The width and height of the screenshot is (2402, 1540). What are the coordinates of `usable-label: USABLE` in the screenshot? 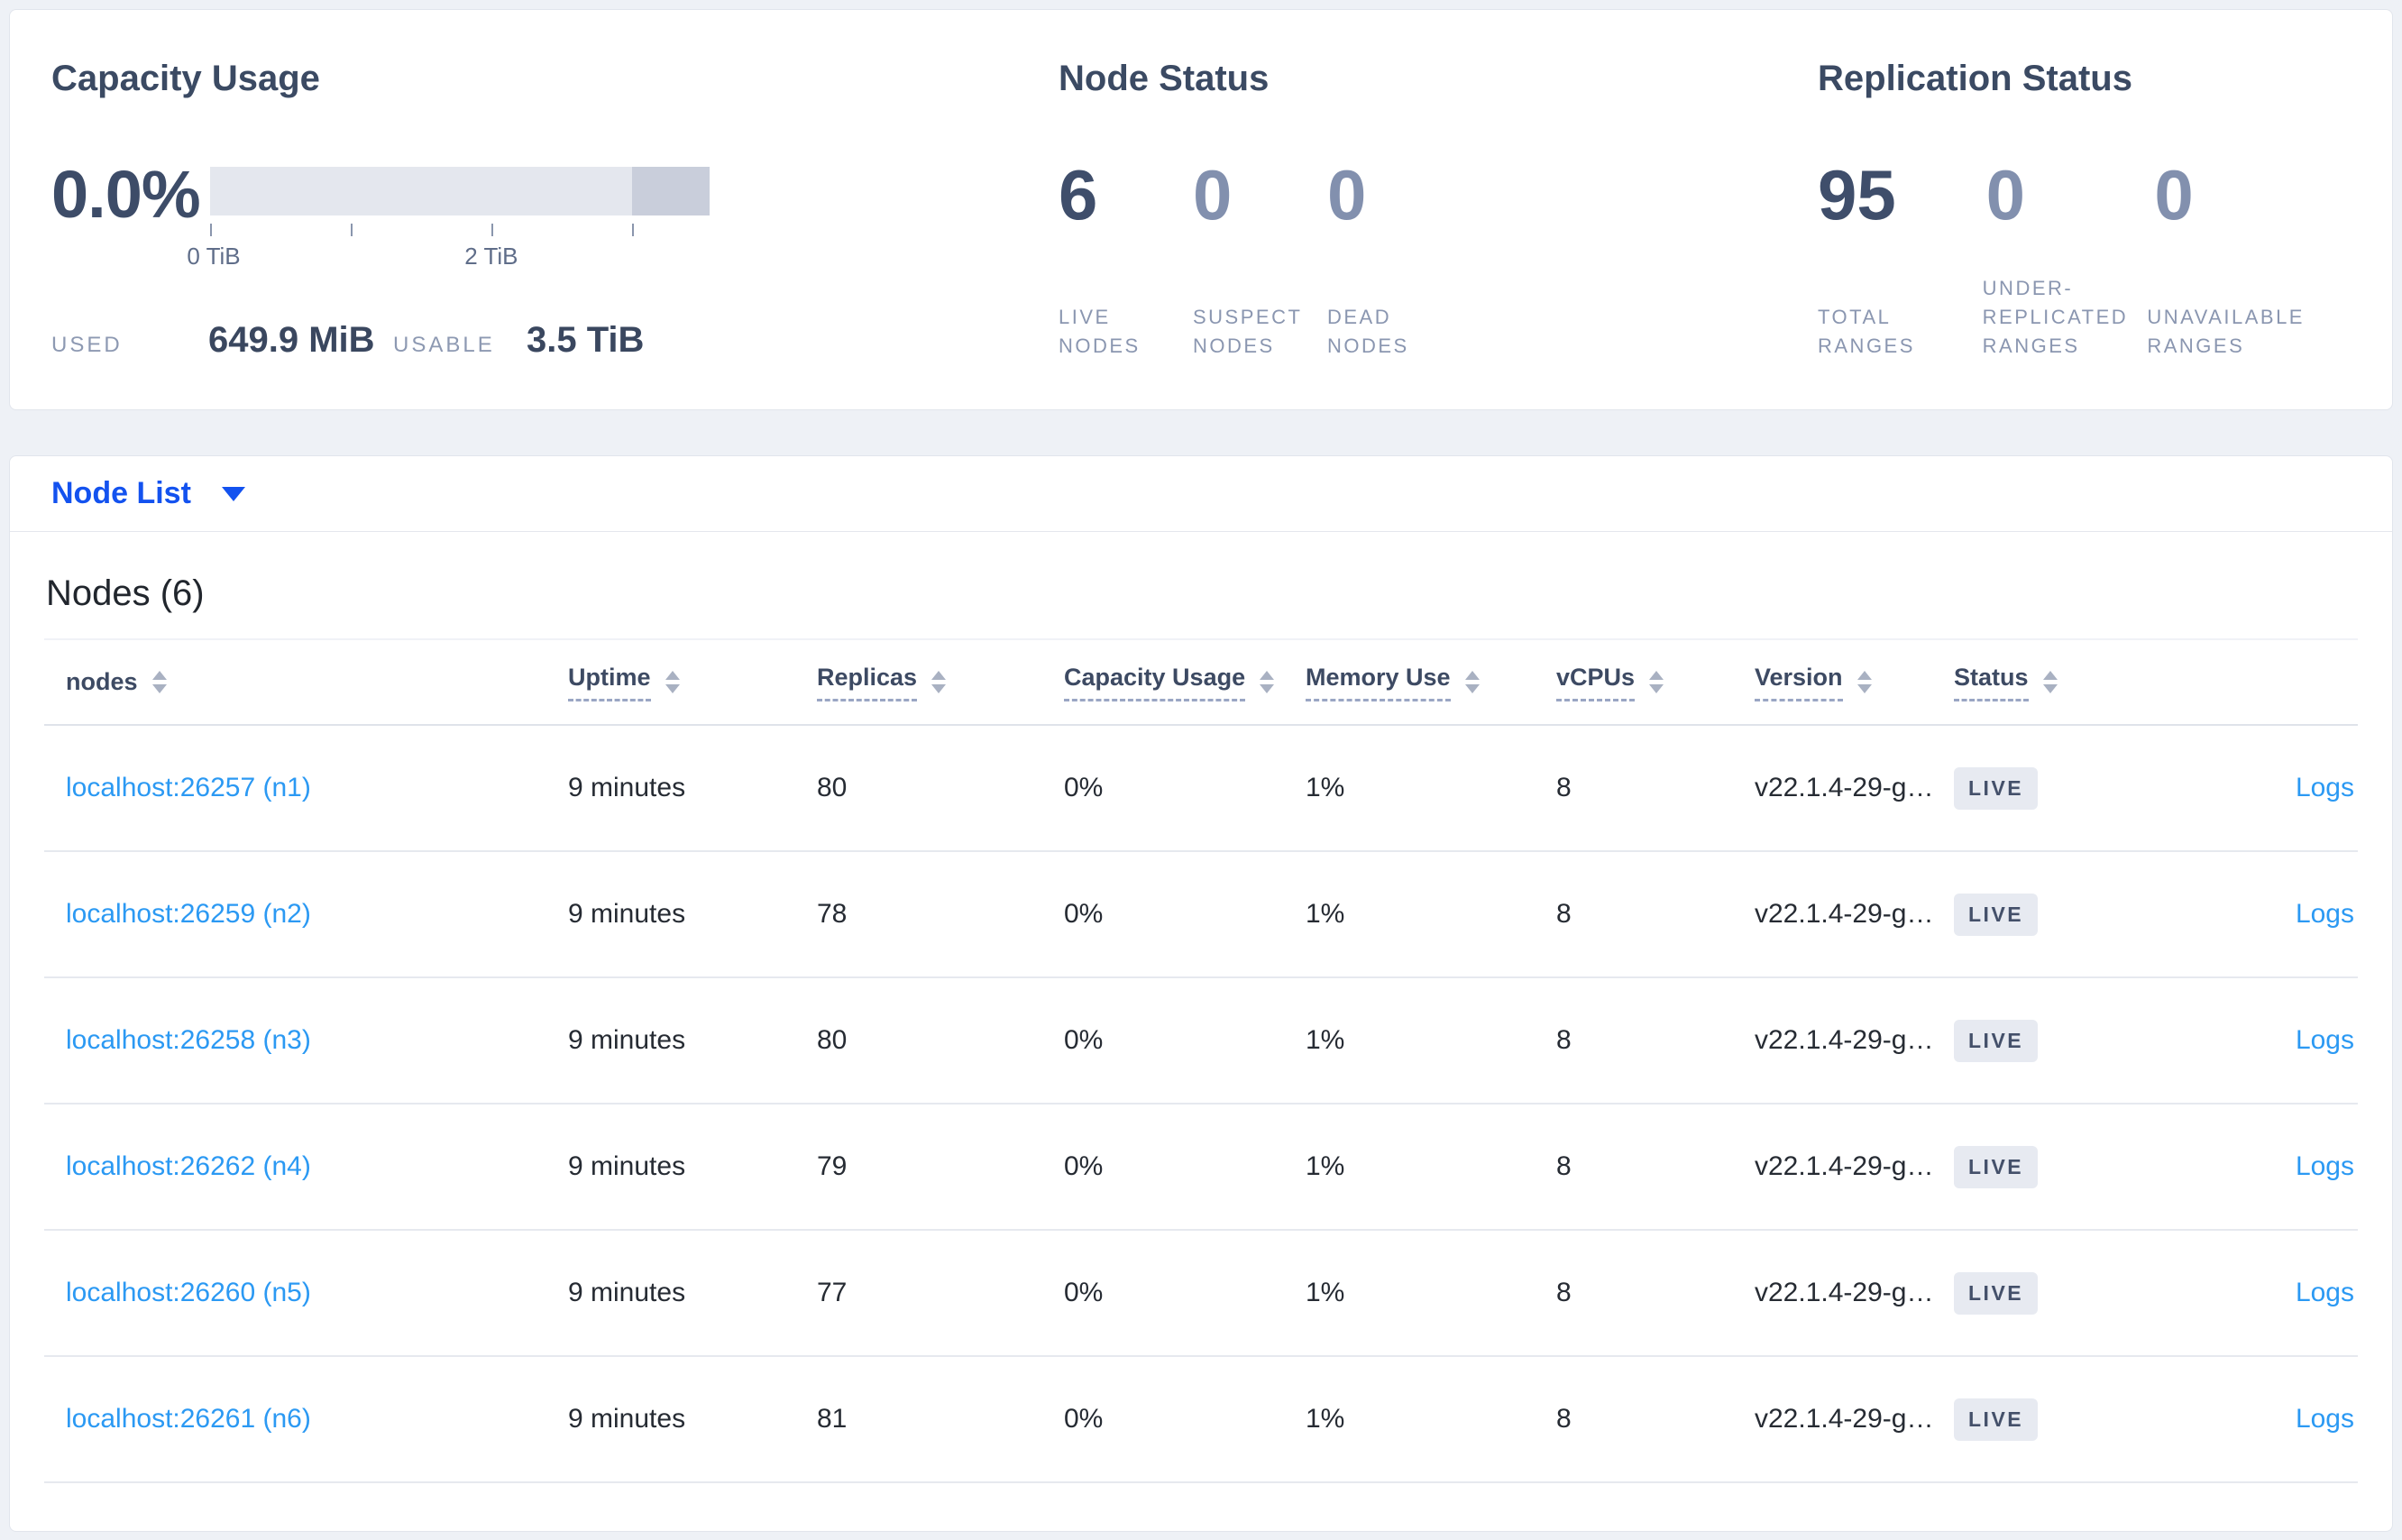 It's located at (444, 345).